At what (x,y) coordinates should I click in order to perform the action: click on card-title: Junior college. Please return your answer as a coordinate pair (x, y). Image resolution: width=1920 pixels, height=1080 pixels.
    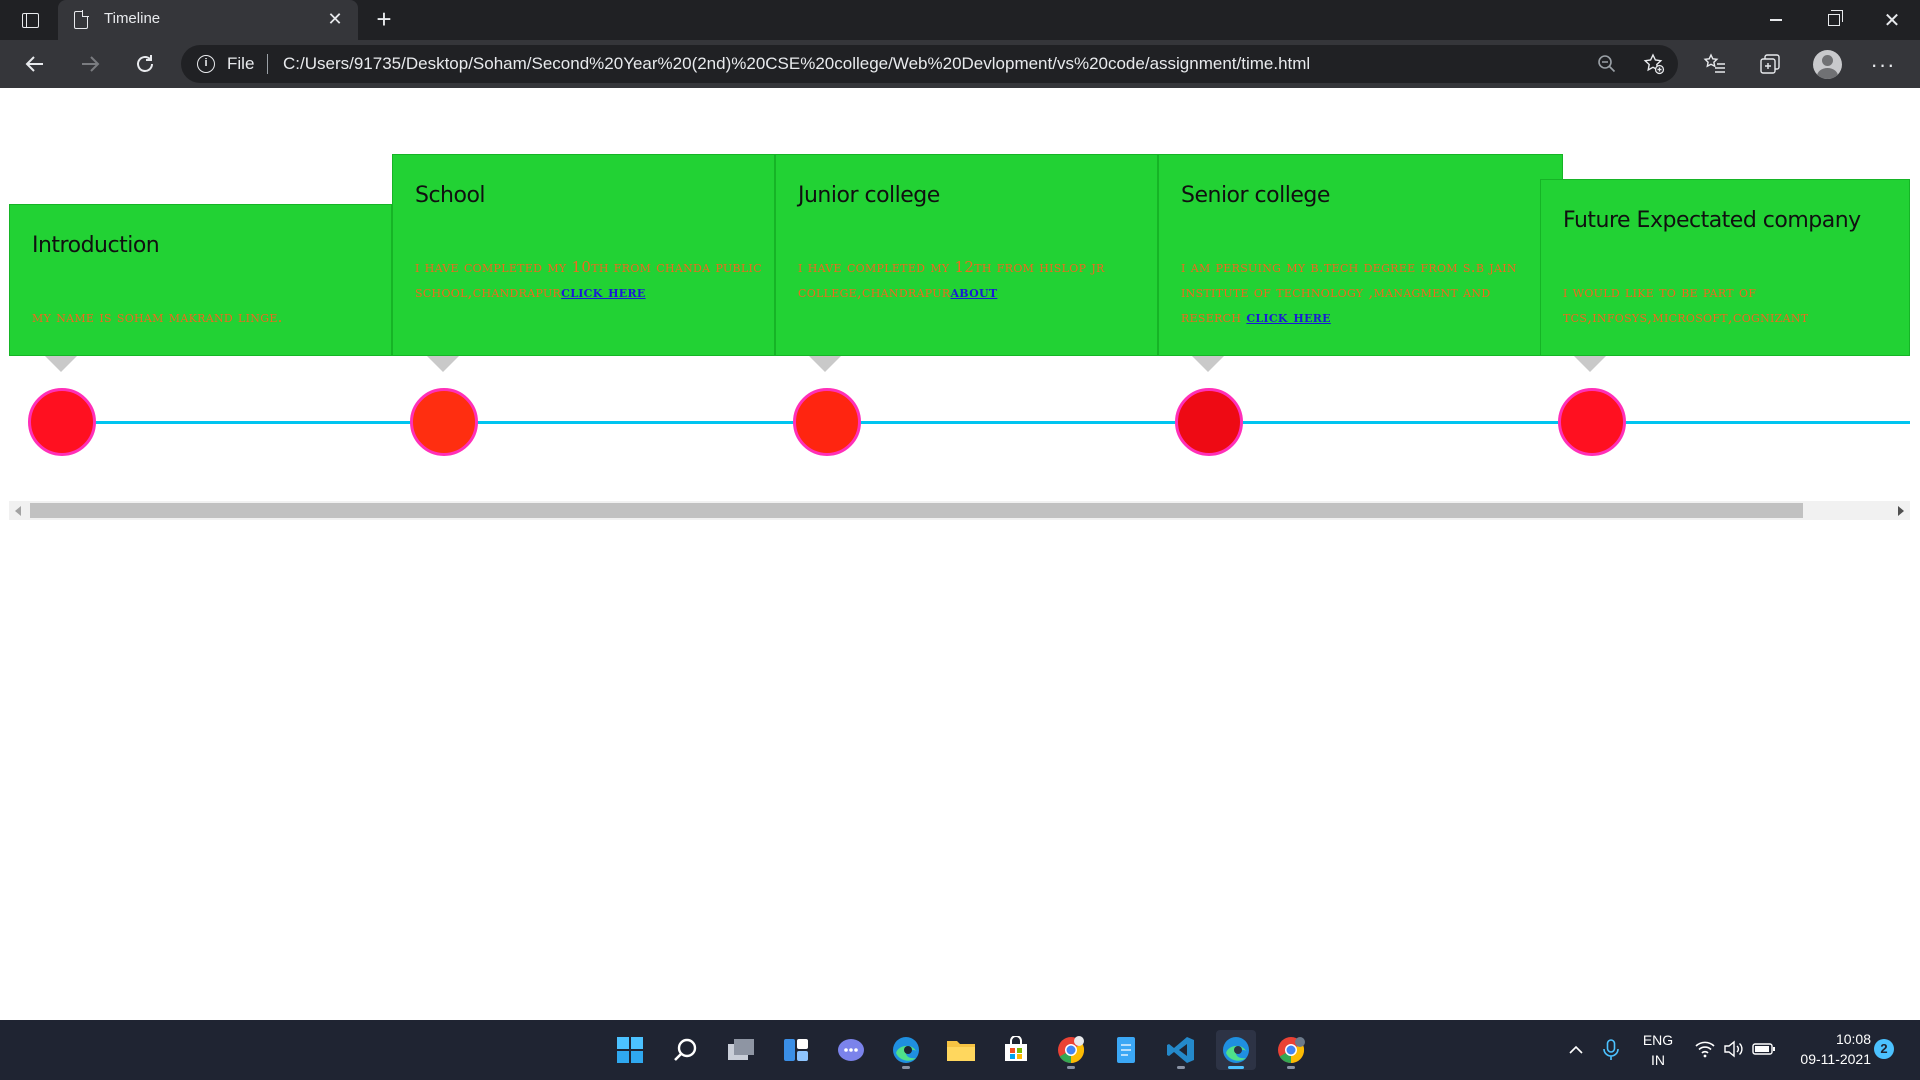
    Looking at the image, I should click on (869, 195).